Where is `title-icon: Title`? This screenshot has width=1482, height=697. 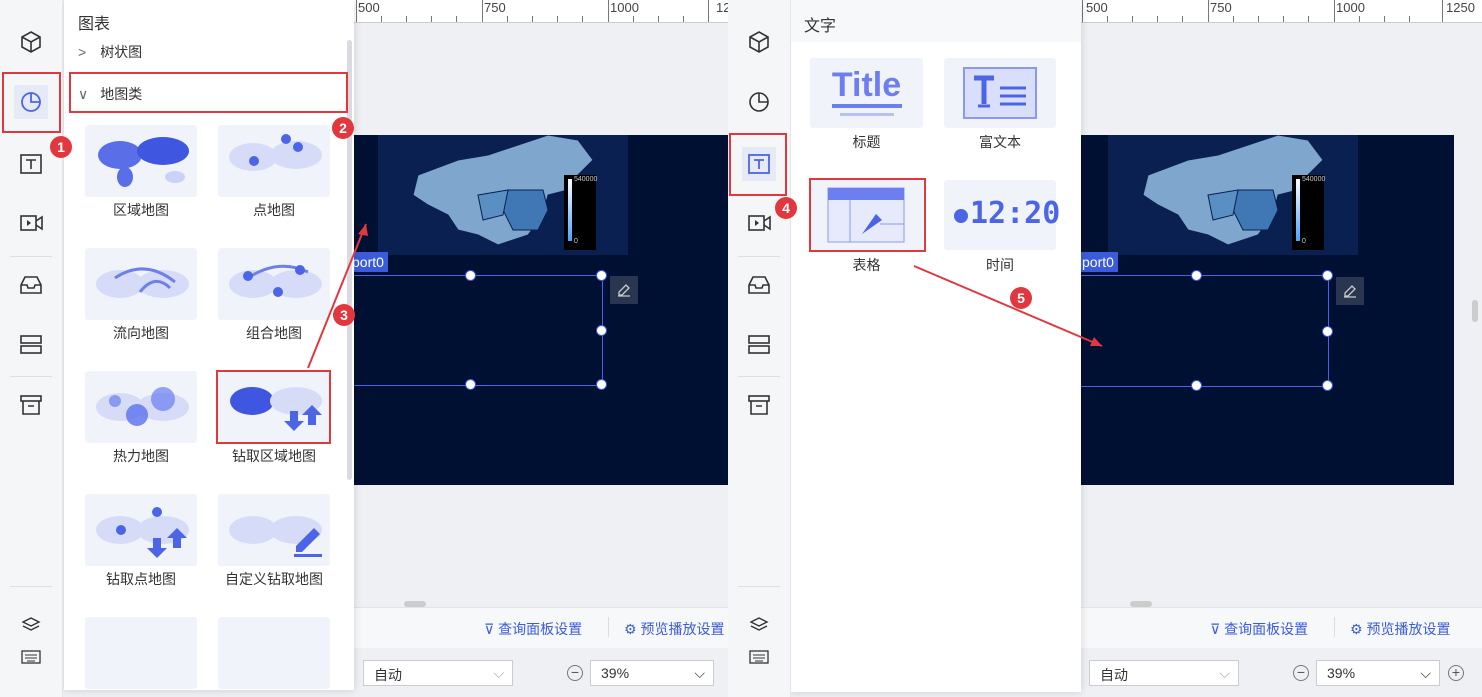
title-icon: Title is located at coordinates (866, 85).